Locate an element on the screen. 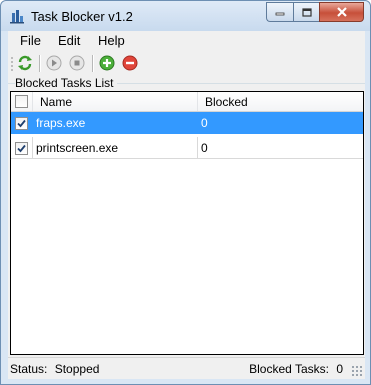 The height and width of the screenshot is (385, 371). start-icon is located at coordinates (54, 63).